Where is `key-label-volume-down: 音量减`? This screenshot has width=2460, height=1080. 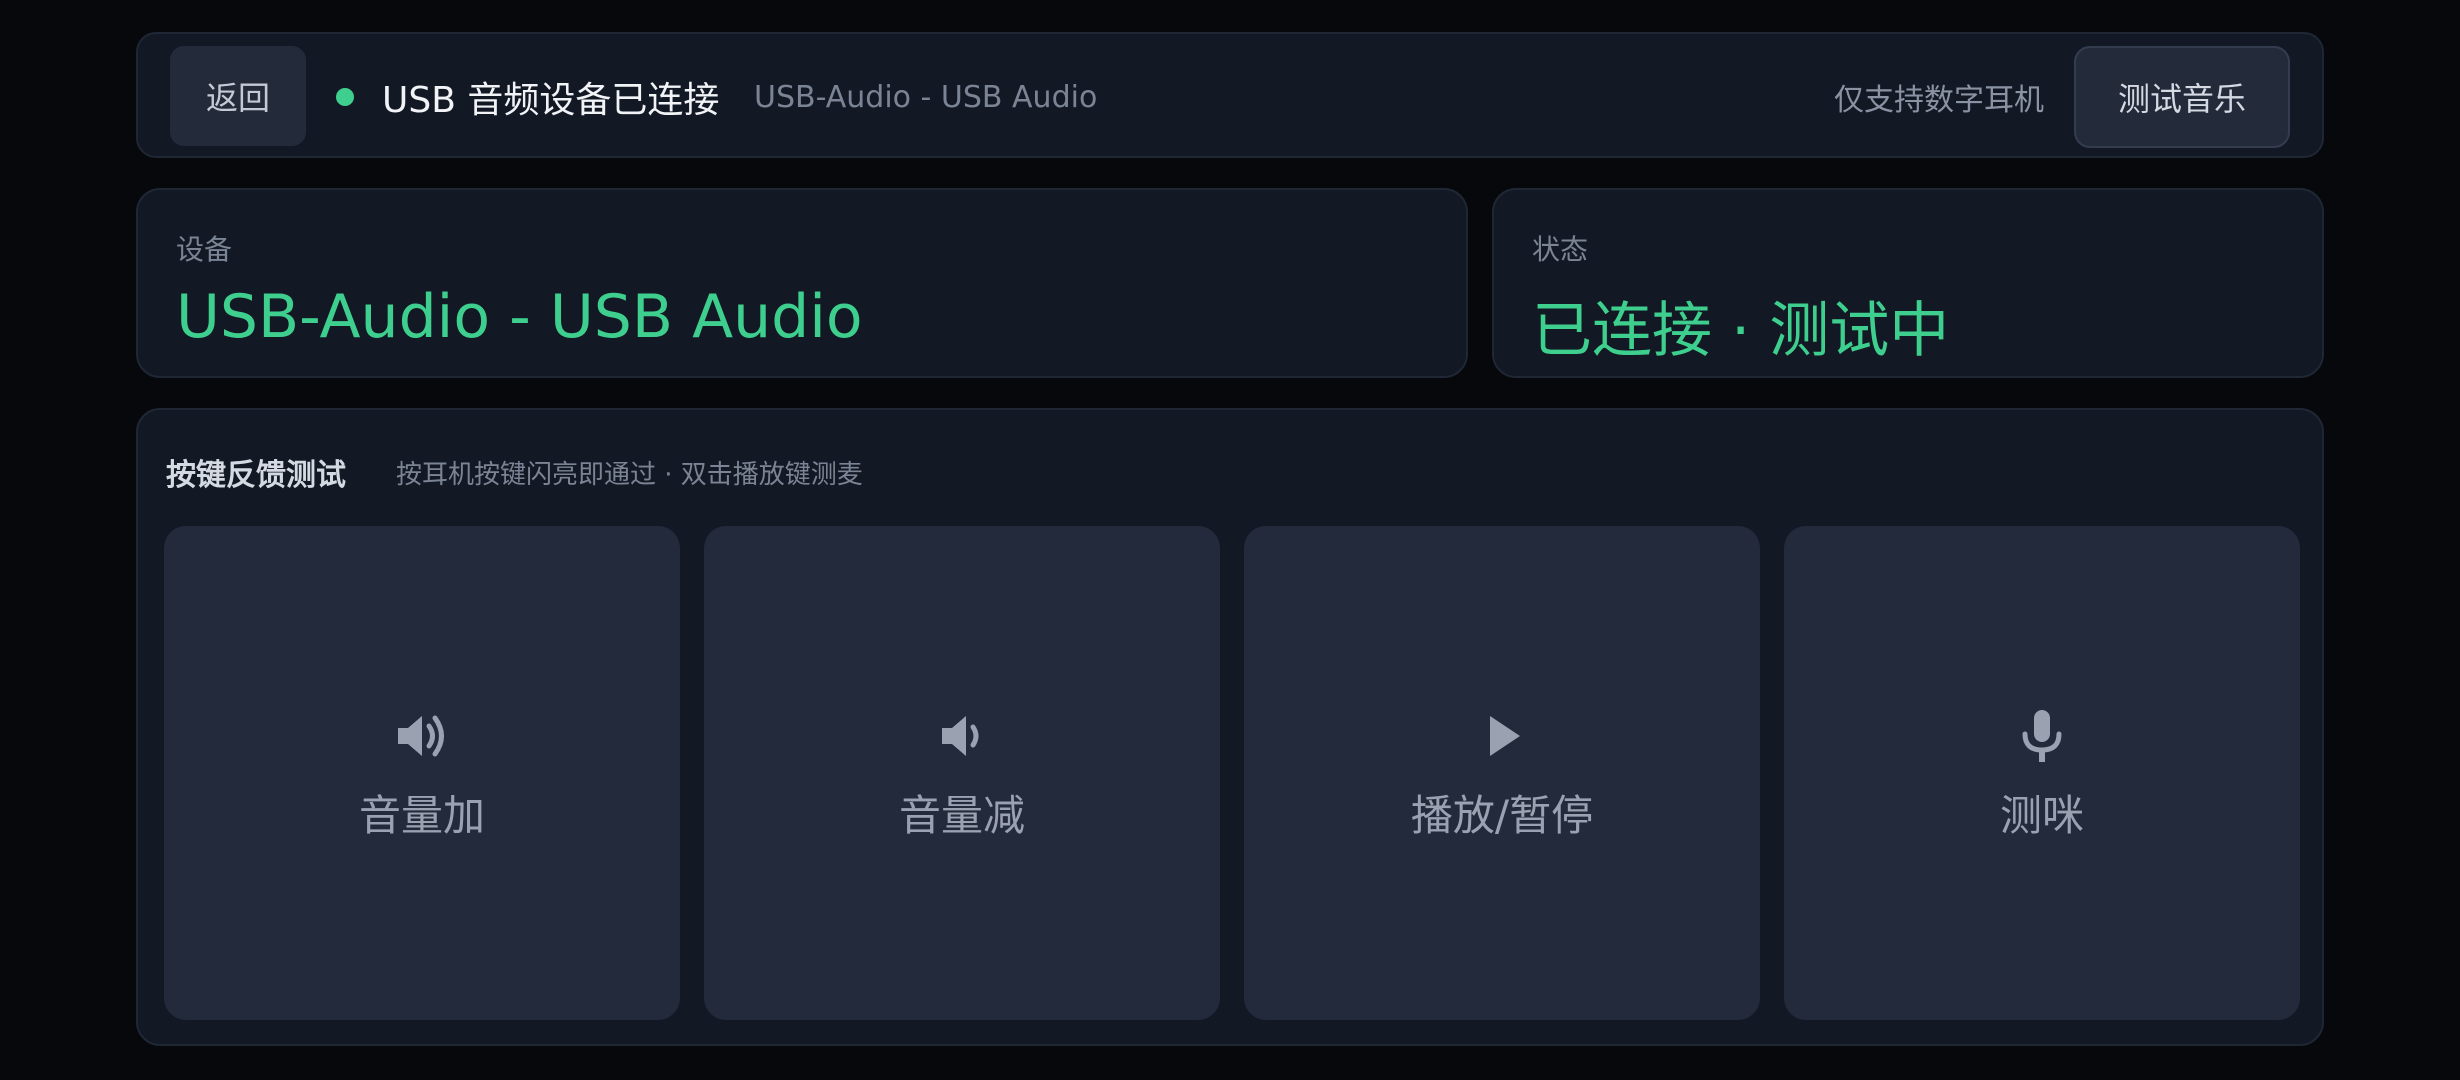 key-label-volume-down: 音量减 is located at coordinates (961, 815).